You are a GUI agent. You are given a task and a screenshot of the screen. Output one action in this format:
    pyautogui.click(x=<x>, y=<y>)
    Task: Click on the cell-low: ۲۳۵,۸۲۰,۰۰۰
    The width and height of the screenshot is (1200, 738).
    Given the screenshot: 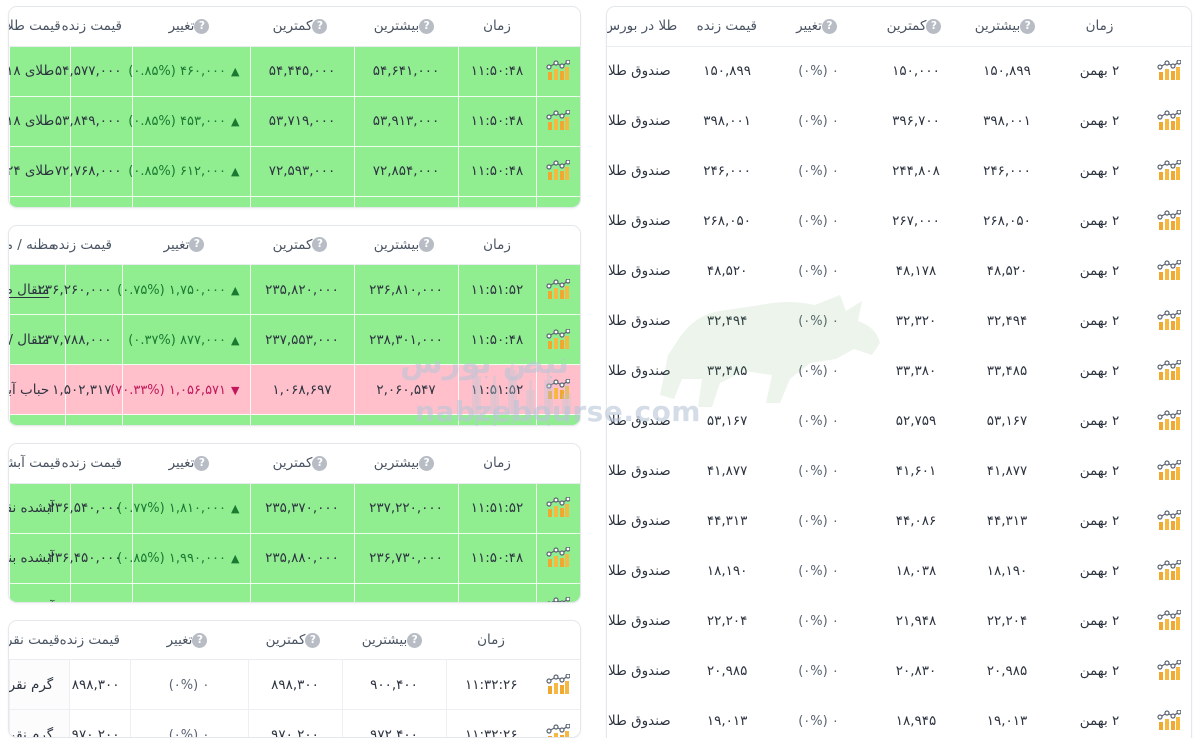 What is the action you would take?
    pyautogui.click(x=301, y=290)
    